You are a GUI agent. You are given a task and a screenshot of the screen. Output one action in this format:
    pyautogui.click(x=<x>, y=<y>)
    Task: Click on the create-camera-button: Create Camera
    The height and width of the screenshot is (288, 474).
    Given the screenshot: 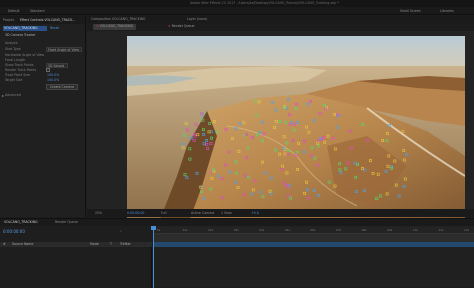 What is the action you would take?
    pyautogui.click(x=62, y=87)
    